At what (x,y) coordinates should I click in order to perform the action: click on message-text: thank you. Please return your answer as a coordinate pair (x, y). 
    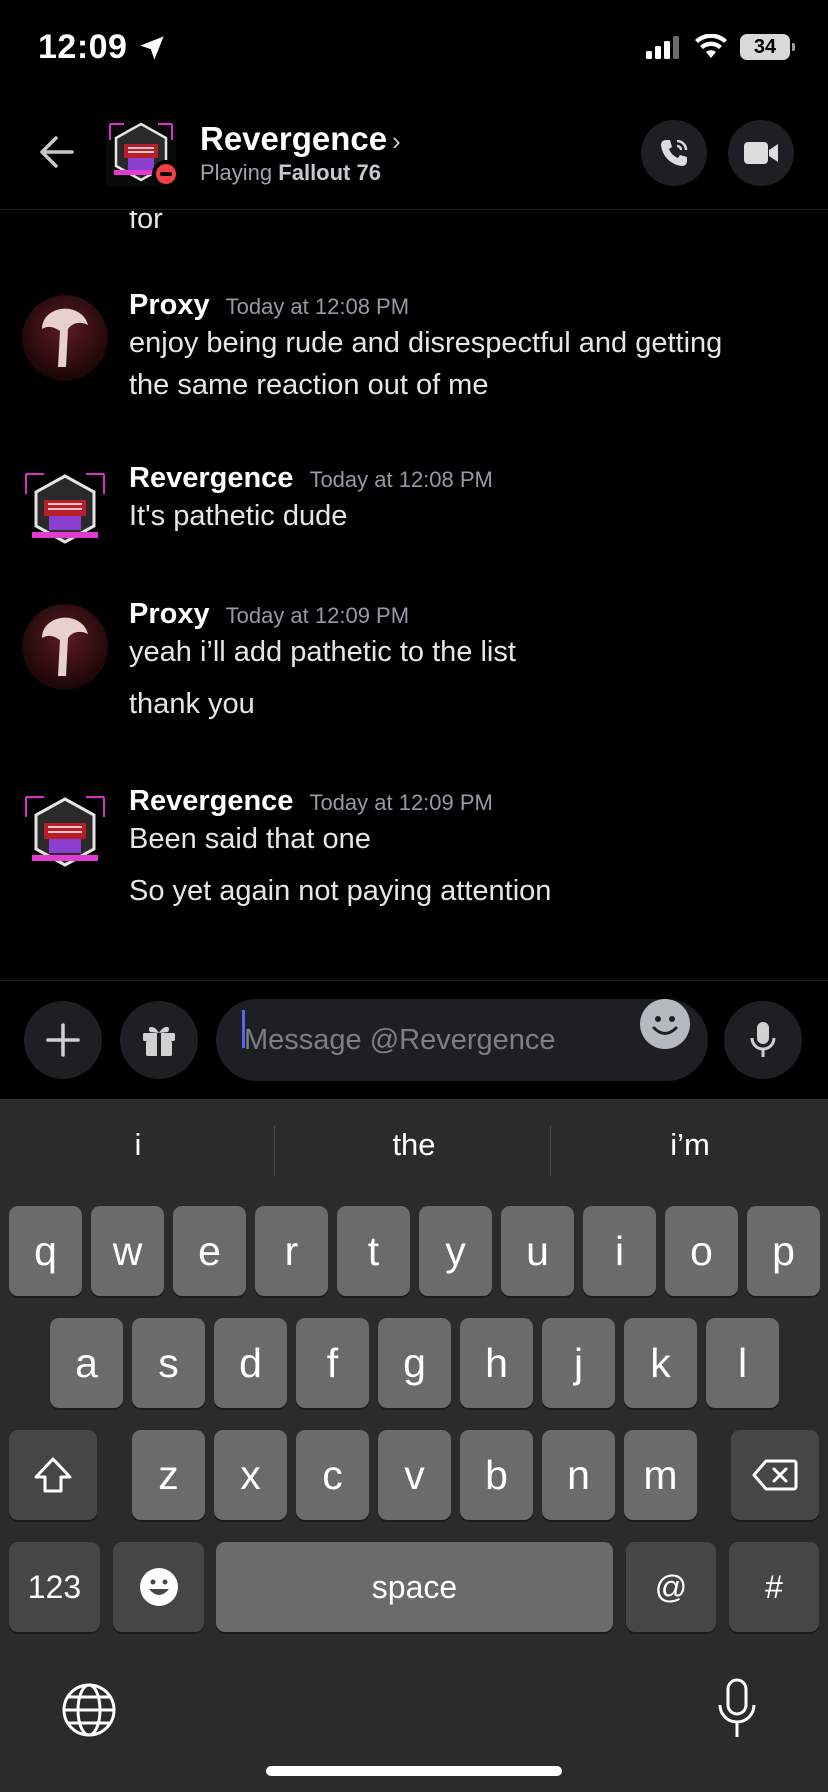
    Looking at the image, I should click on (192, 704).